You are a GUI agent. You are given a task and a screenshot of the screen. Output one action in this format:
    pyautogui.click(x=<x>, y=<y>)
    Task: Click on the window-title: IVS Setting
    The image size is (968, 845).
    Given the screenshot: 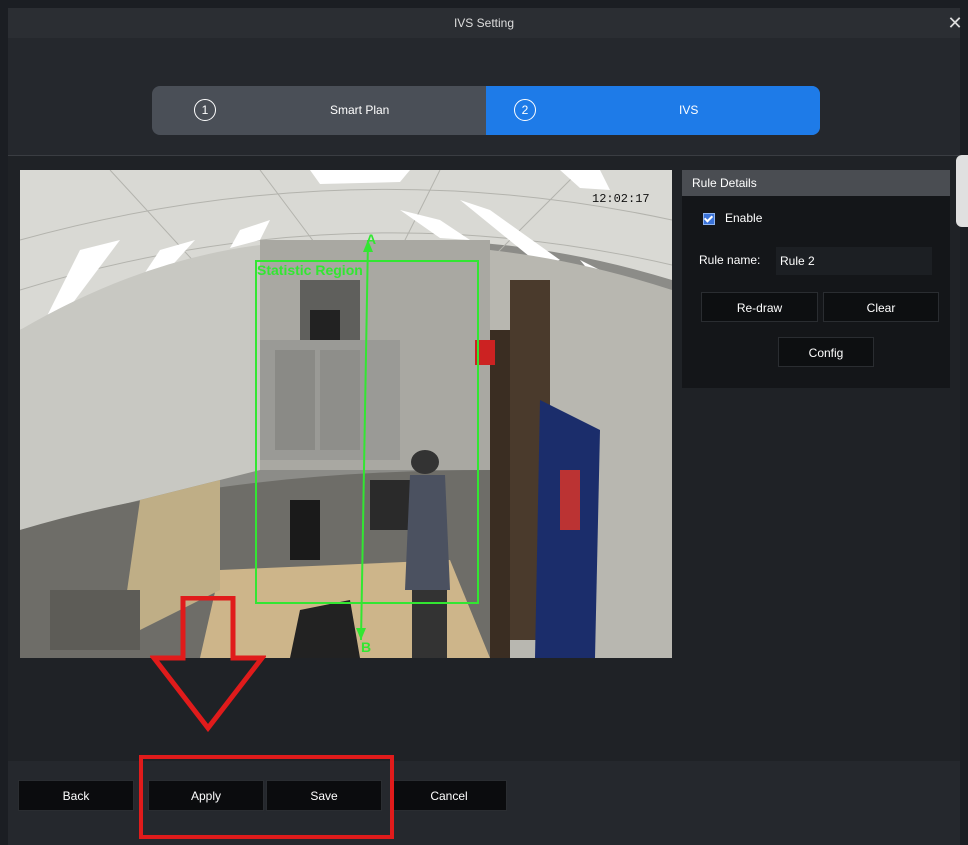 What is the action you would take?
    pyautogui.click(x=484, y=23)
    